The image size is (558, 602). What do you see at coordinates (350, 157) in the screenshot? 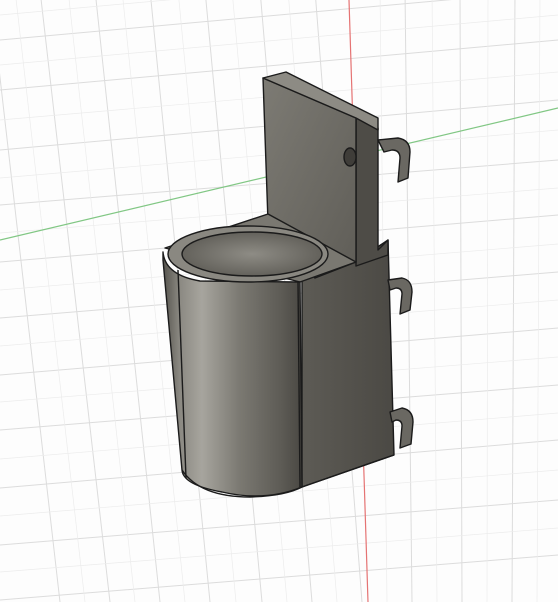
I see `hole-feature` at bounding box center [350, 157].